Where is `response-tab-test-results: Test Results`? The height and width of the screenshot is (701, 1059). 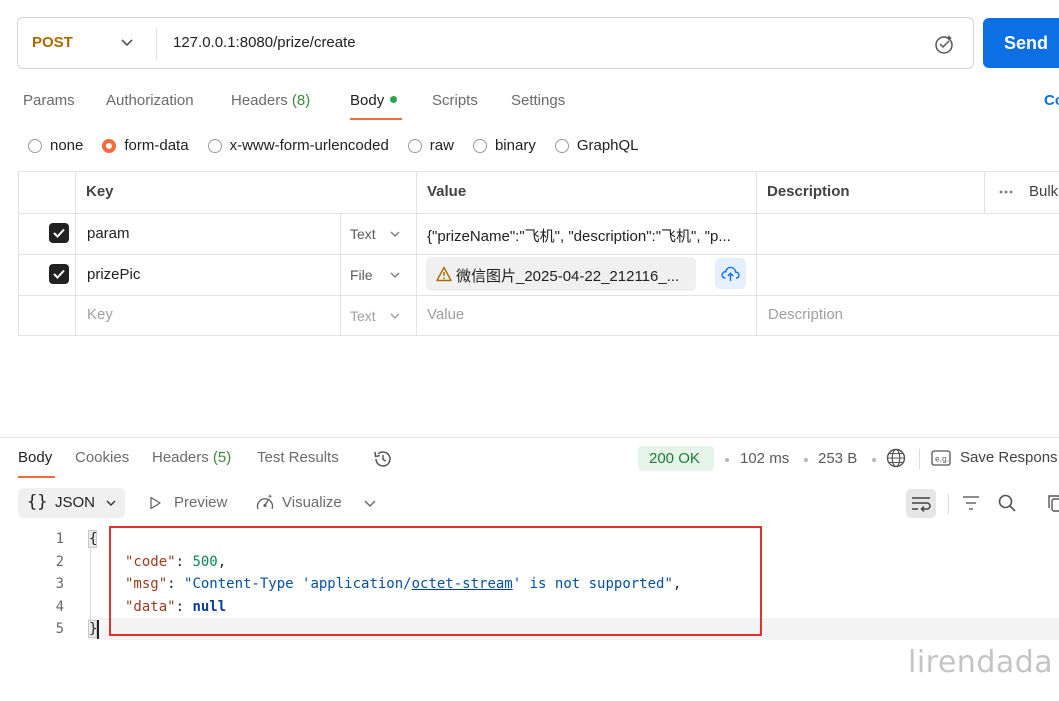
response-tab-test-results: Test Results is located at coordinates (298, 457).